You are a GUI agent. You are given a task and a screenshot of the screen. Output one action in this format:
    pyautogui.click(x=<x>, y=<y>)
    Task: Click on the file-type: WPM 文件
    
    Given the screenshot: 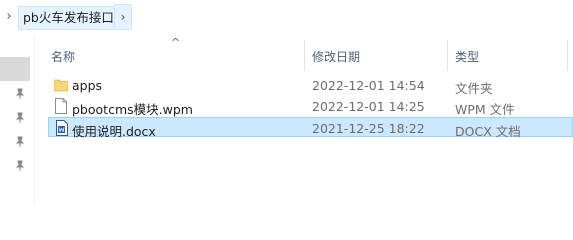 What is the action you would take?
    pyautogui.click(x=485, y=109)
    